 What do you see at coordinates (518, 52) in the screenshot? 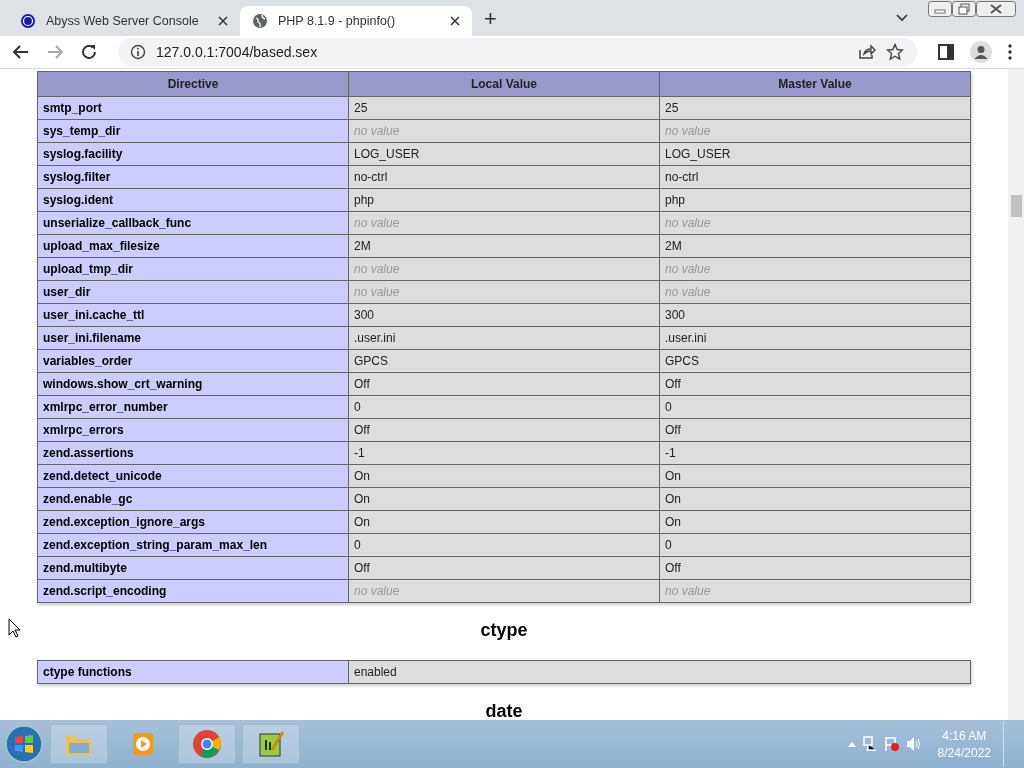
I see `address-bar: 127.0.0.1:7004/based.sex` at bounding box center [518, 52].